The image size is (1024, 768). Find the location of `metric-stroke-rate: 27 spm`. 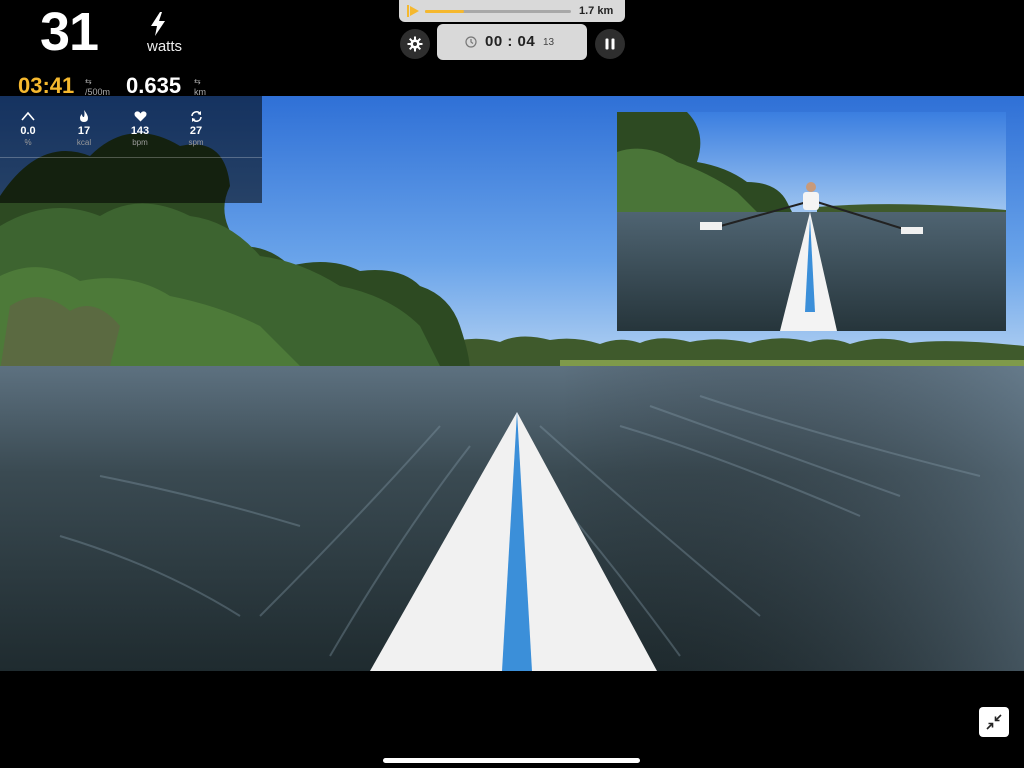

metric-stroke-rate: 27 spm is located at coordinates (196, 128).